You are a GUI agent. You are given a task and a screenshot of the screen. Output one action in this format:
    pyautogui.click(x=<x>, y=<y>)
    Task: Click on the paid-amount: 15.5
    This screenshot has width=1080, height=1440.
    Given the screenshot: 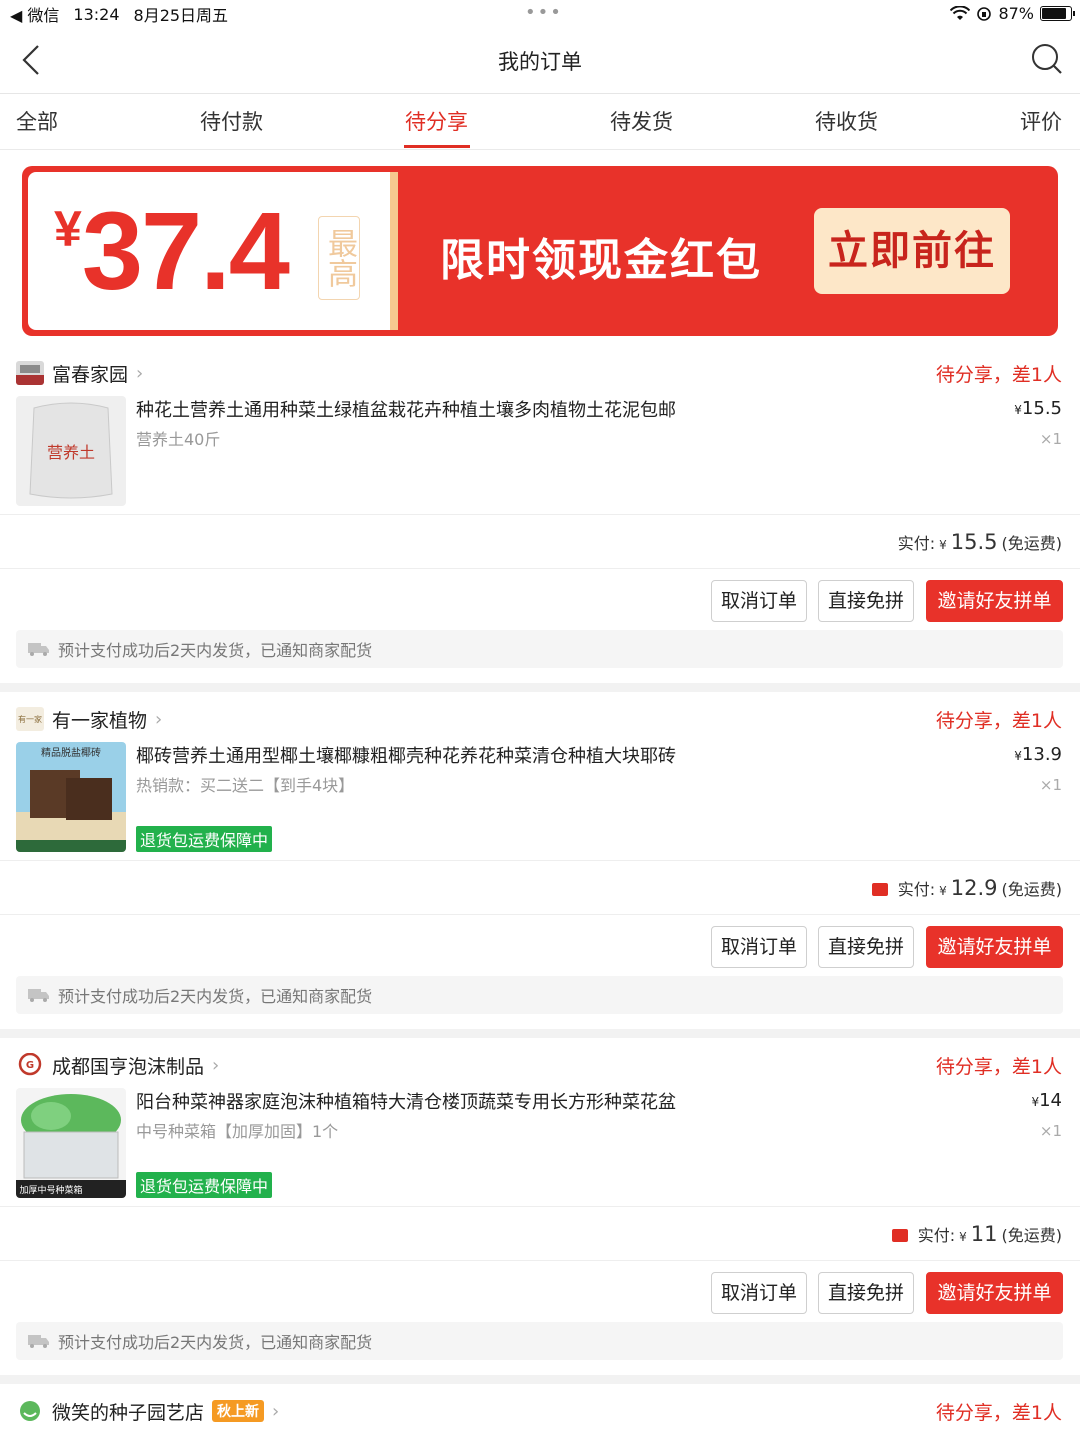 What is the action you would take?
    pyautogui.click(x=974, y=542)
    